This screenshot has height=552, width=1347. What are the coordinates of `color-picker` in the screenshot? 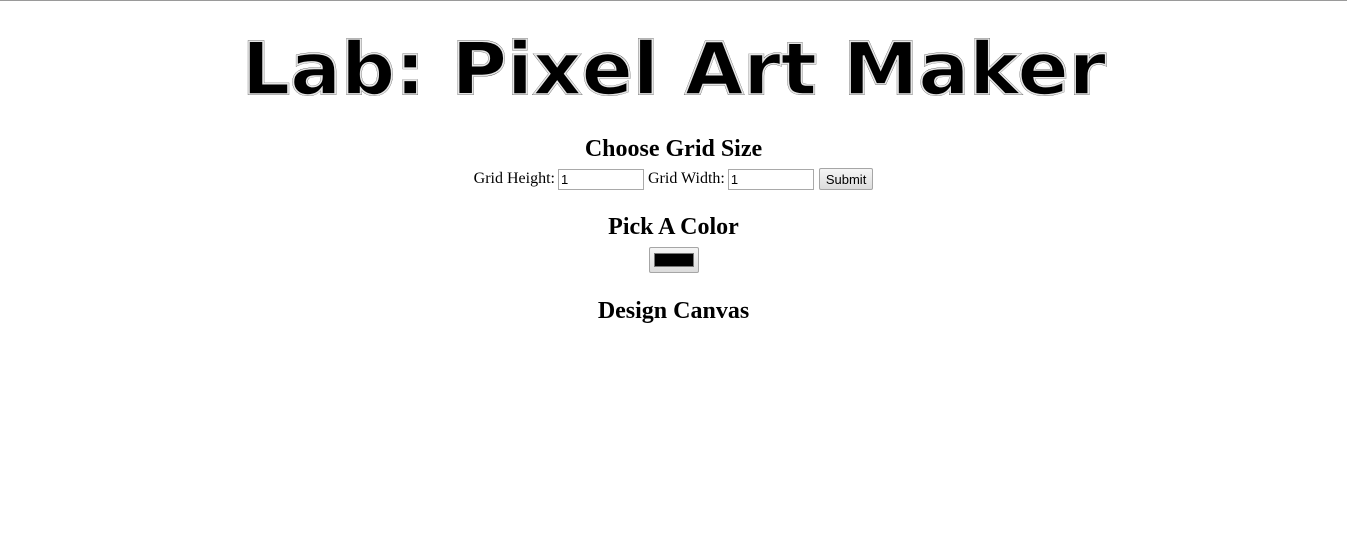 It's located at (673, 260).